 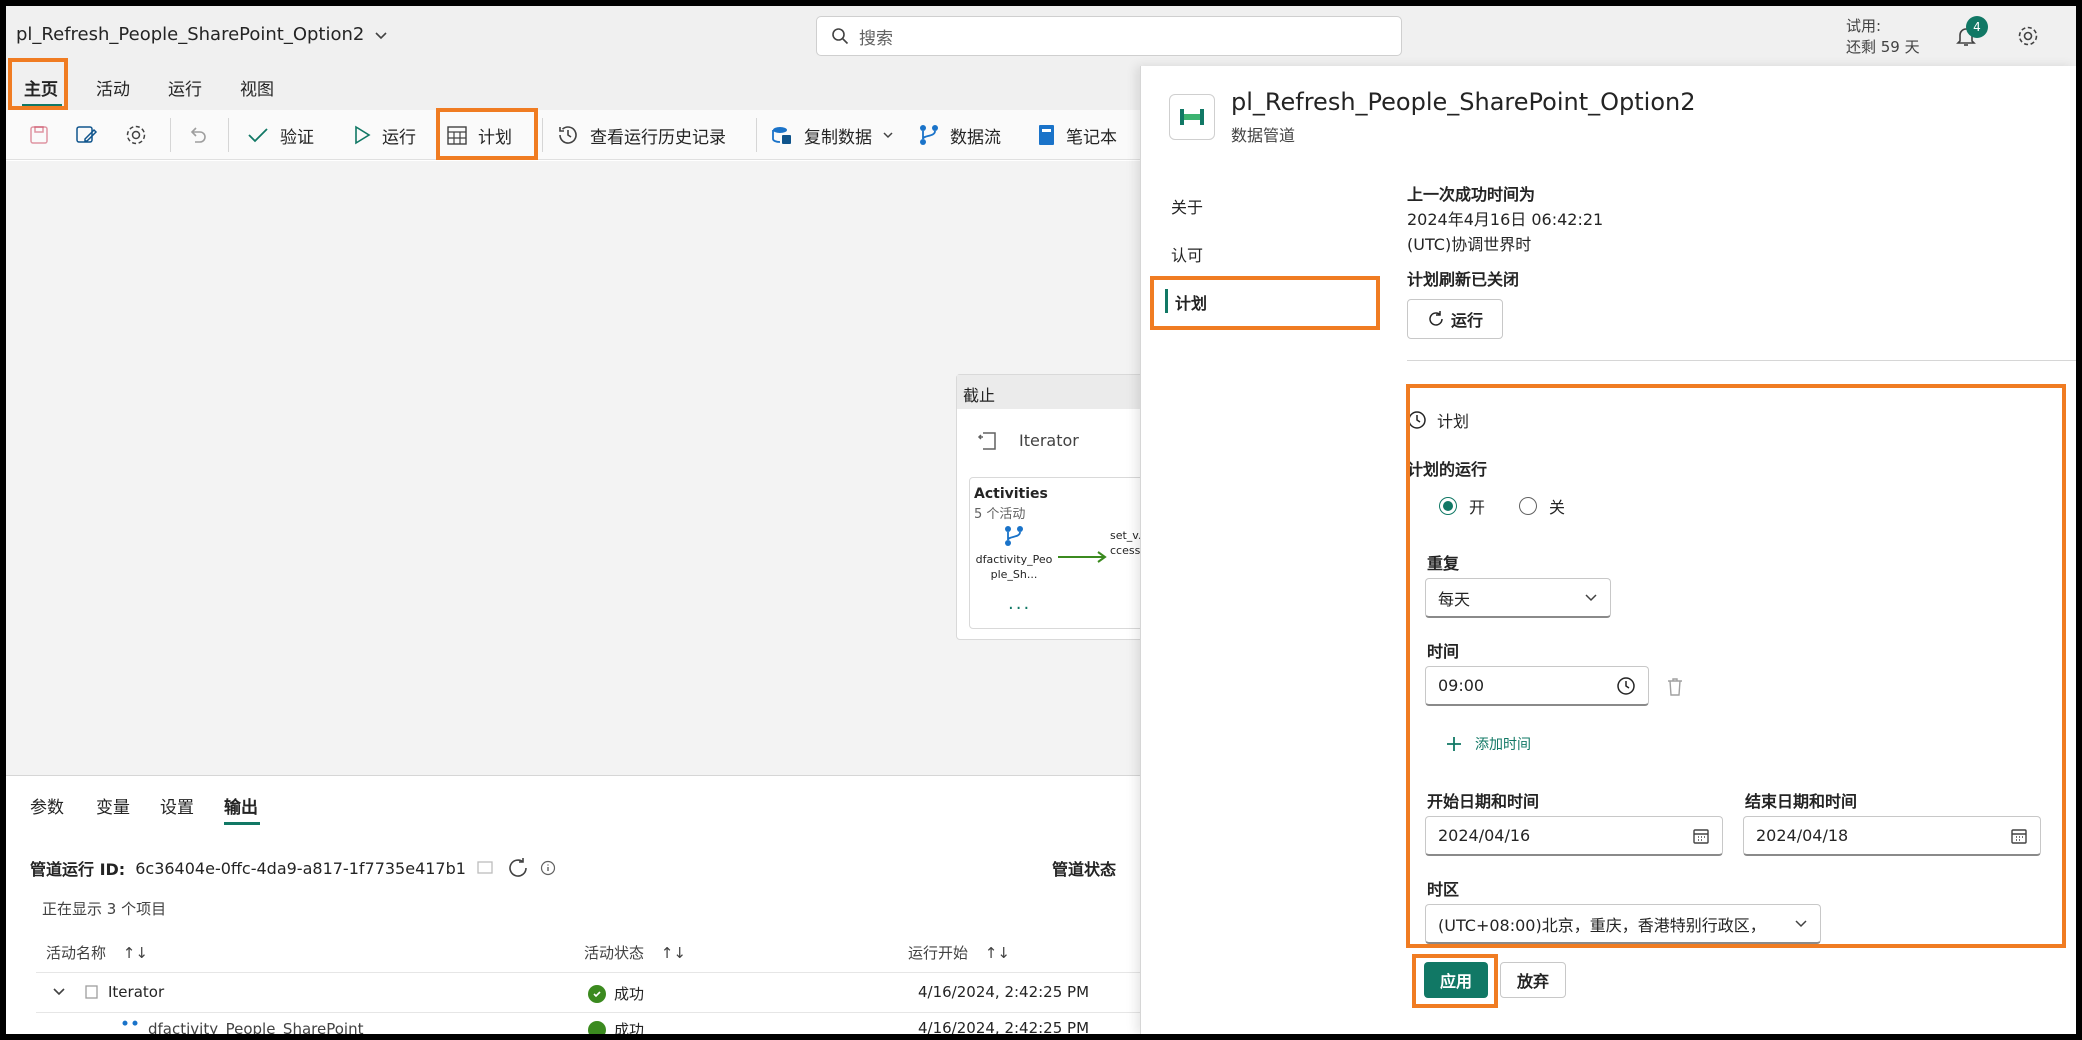 I want to click on activity-name: Iterator, so click(x=136, y=992).